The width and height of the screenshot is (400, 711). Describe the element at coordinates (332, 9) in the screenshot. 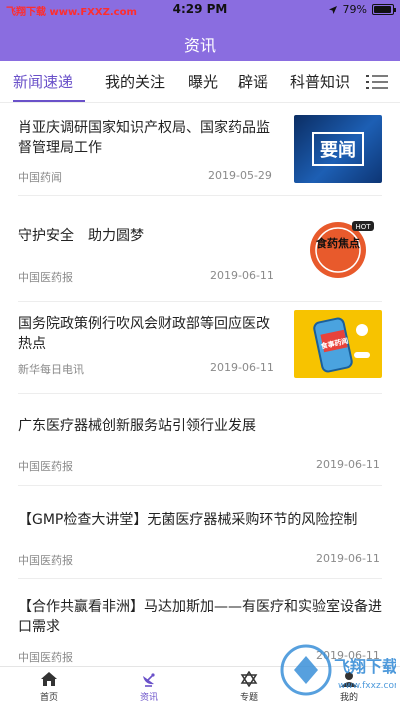

I see `location-arrow-icon` at that location.